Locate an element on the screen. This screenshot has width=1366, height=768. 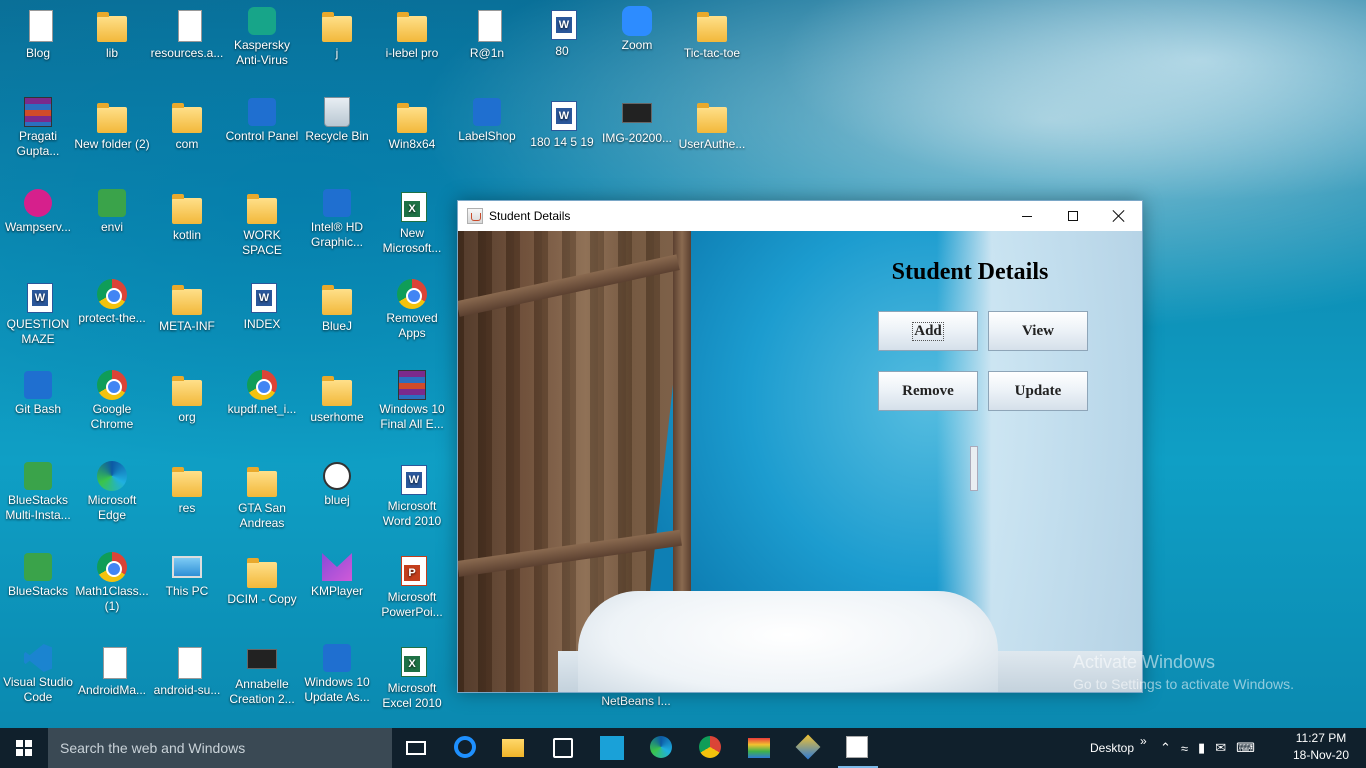
desktop-icon-zoom: Zoom is located at coordinates (637, 48).